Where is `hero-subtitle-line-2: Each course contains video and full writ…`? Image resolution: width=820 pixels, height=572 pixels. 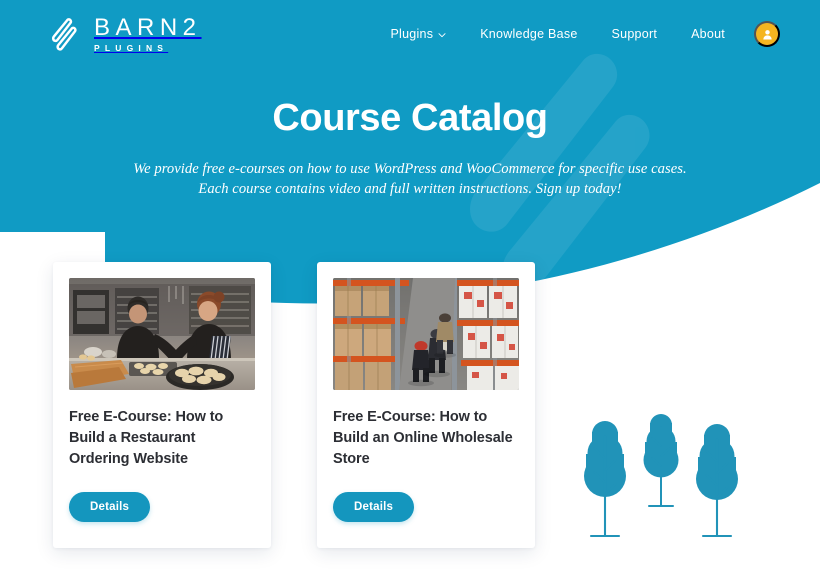 hero-subtitle-line-2: Each course contains video and full writ… is located at coordinates (410, 189).